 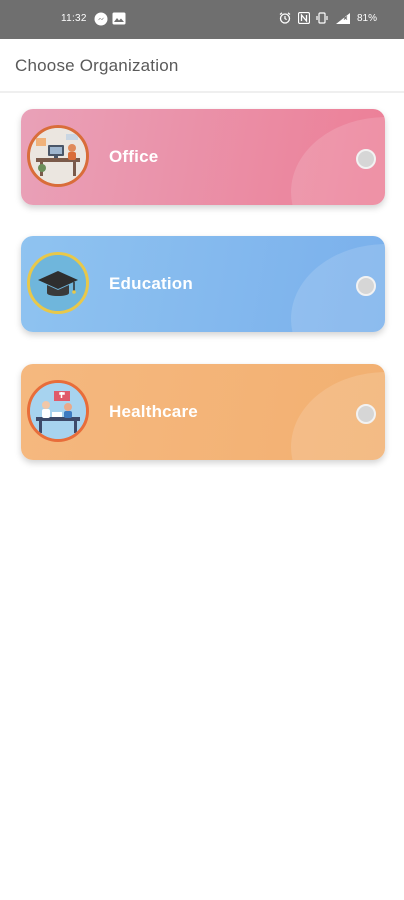 What do you see at coordinates (203, 284) in the screenshot?
I see `organization-card-education: Education` at bounding box center [203, 284].